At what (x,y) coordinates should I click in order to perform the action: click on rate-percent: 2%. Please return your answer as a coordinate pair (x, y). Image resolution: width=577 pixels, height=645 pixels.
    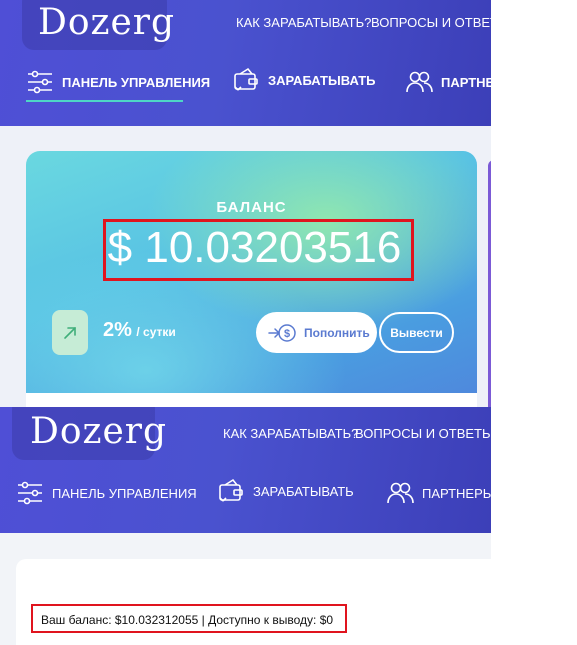
    Looking at the image, I should click on (117, 330).